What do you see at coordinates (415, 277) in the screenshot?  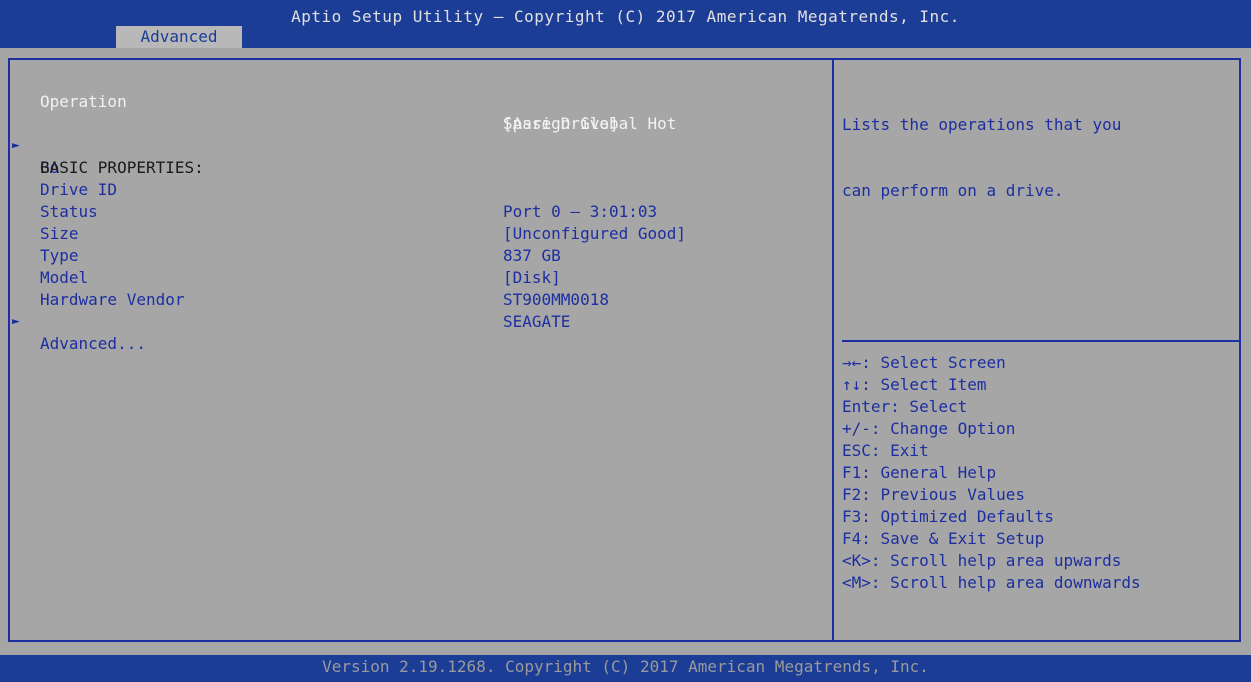 I see `property-row-model: Model ST900MM0018` at bounding box center [415, 277].